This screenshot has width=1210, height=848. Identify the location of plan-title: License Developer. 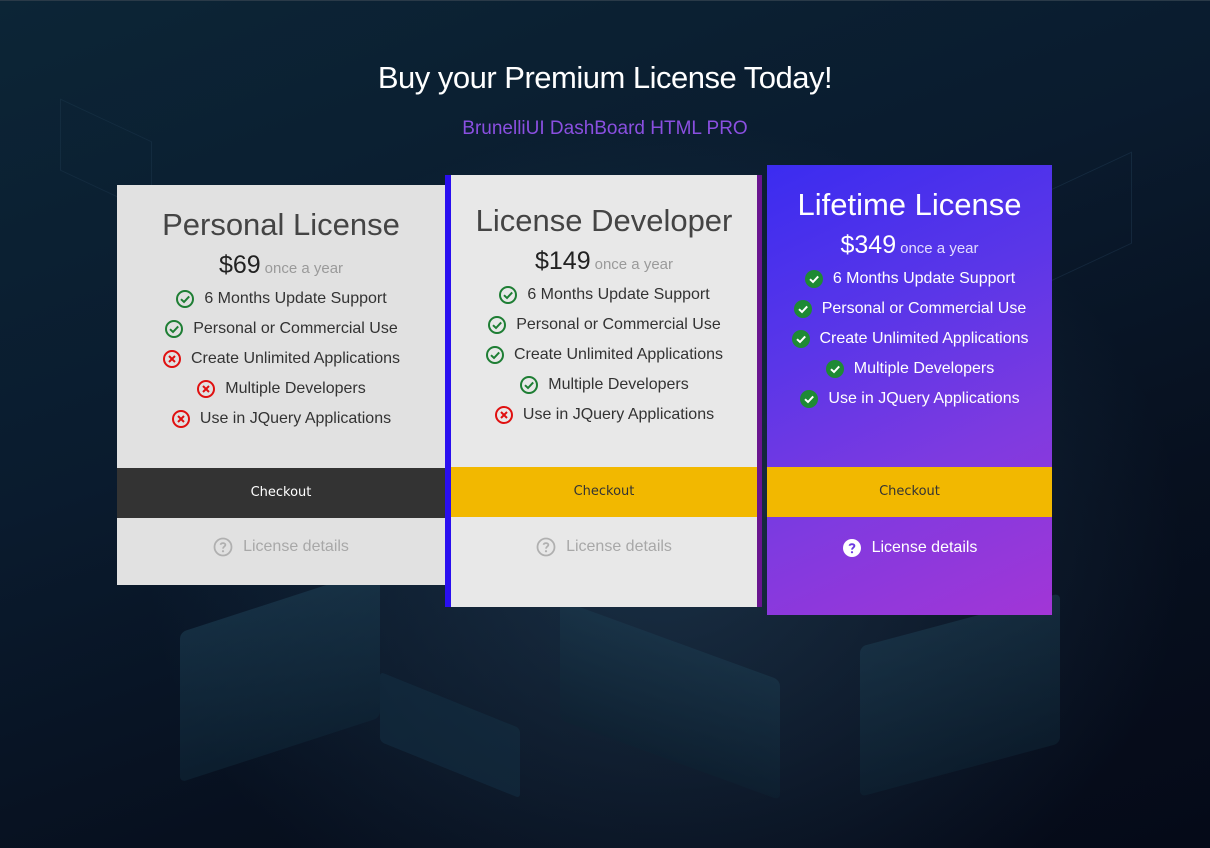
(604, 220).